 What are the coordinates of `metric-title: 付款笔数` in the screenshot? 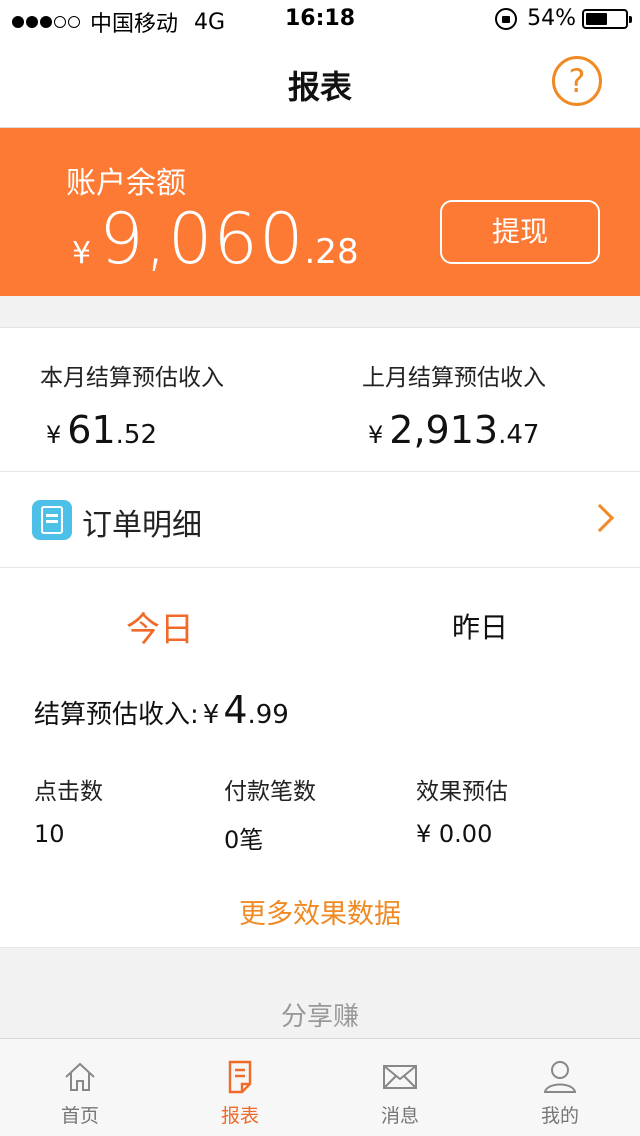 It's located at (270, 792).